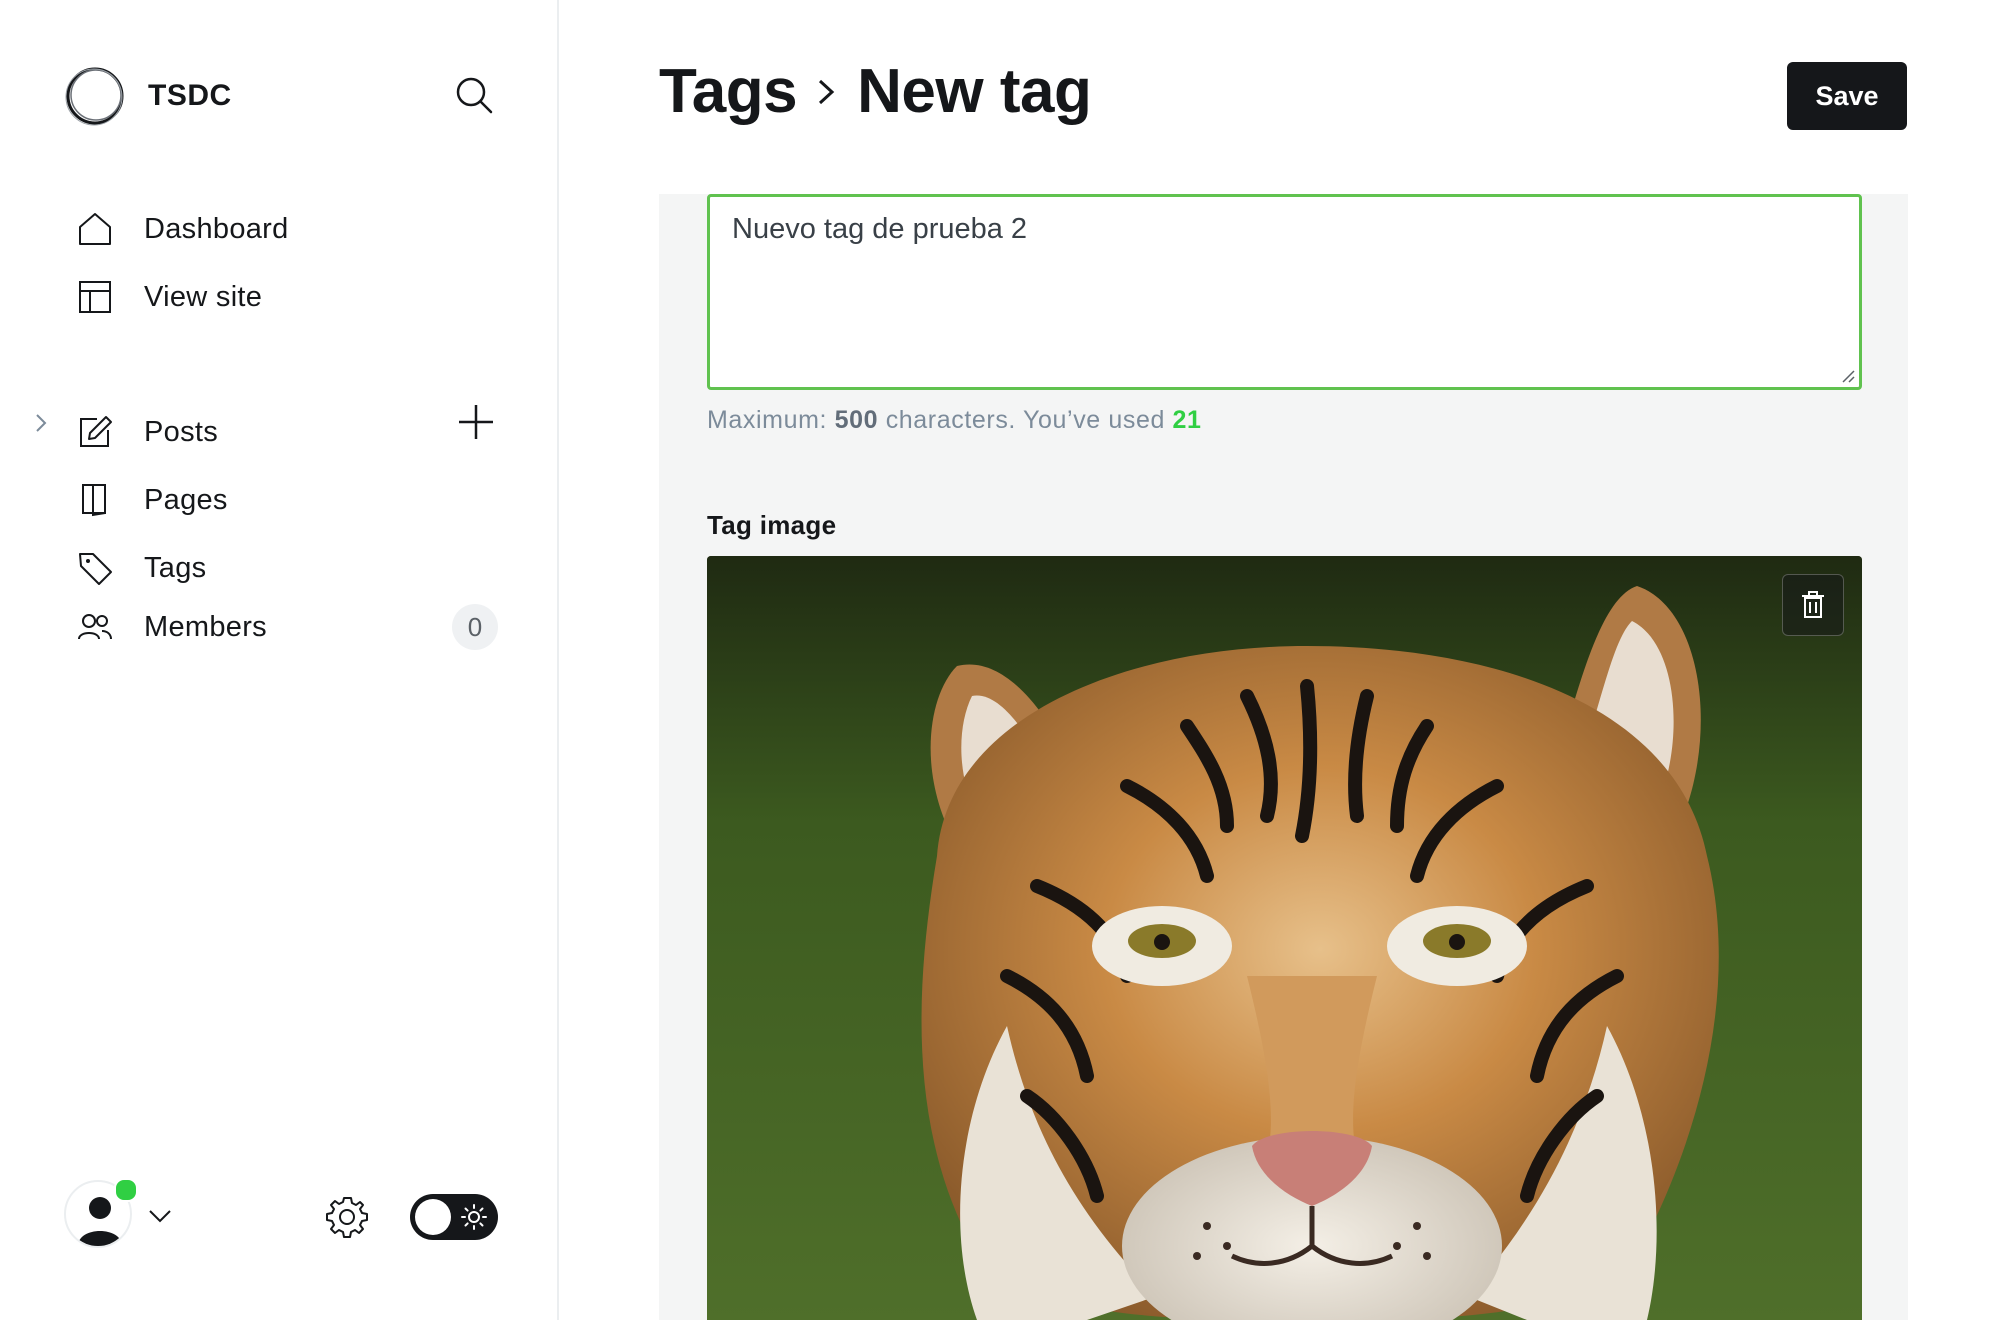  Describe the element at coordinates (95, 627) in the screenshot. I see `members-icon` at that location.